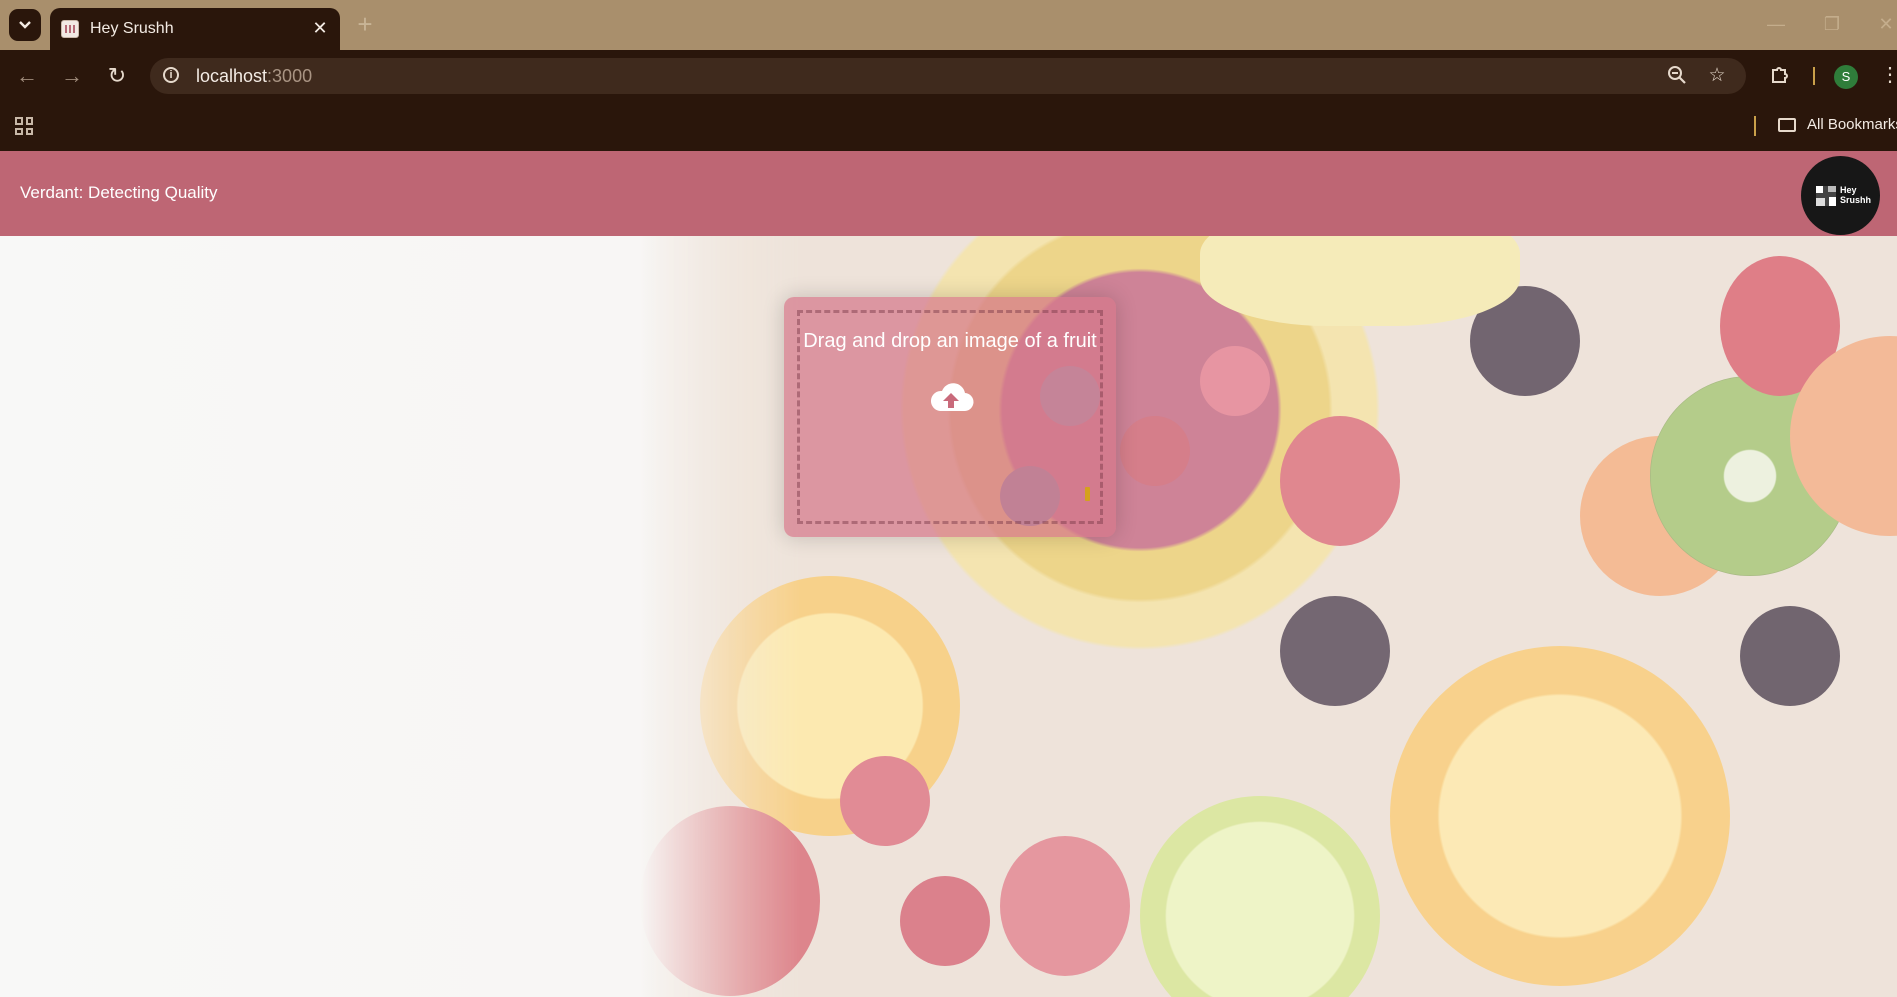 Image resolution: width=1897 pixels, height=997 pixels. I want to click on back-arrow-icon: ←, so click(27, 76).